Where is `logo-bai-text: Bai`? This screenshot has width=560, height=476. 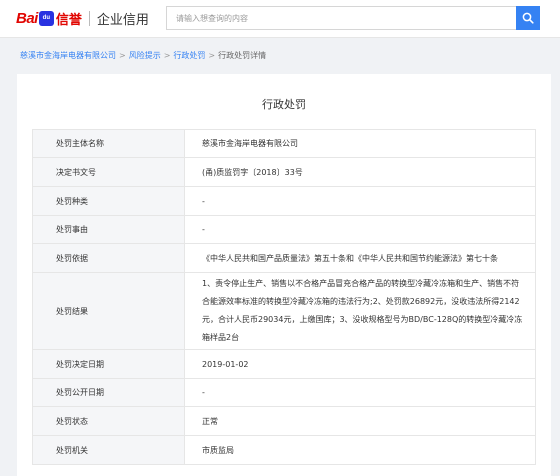 logo-bai-text: Bai is located at coordinates (27, 18).